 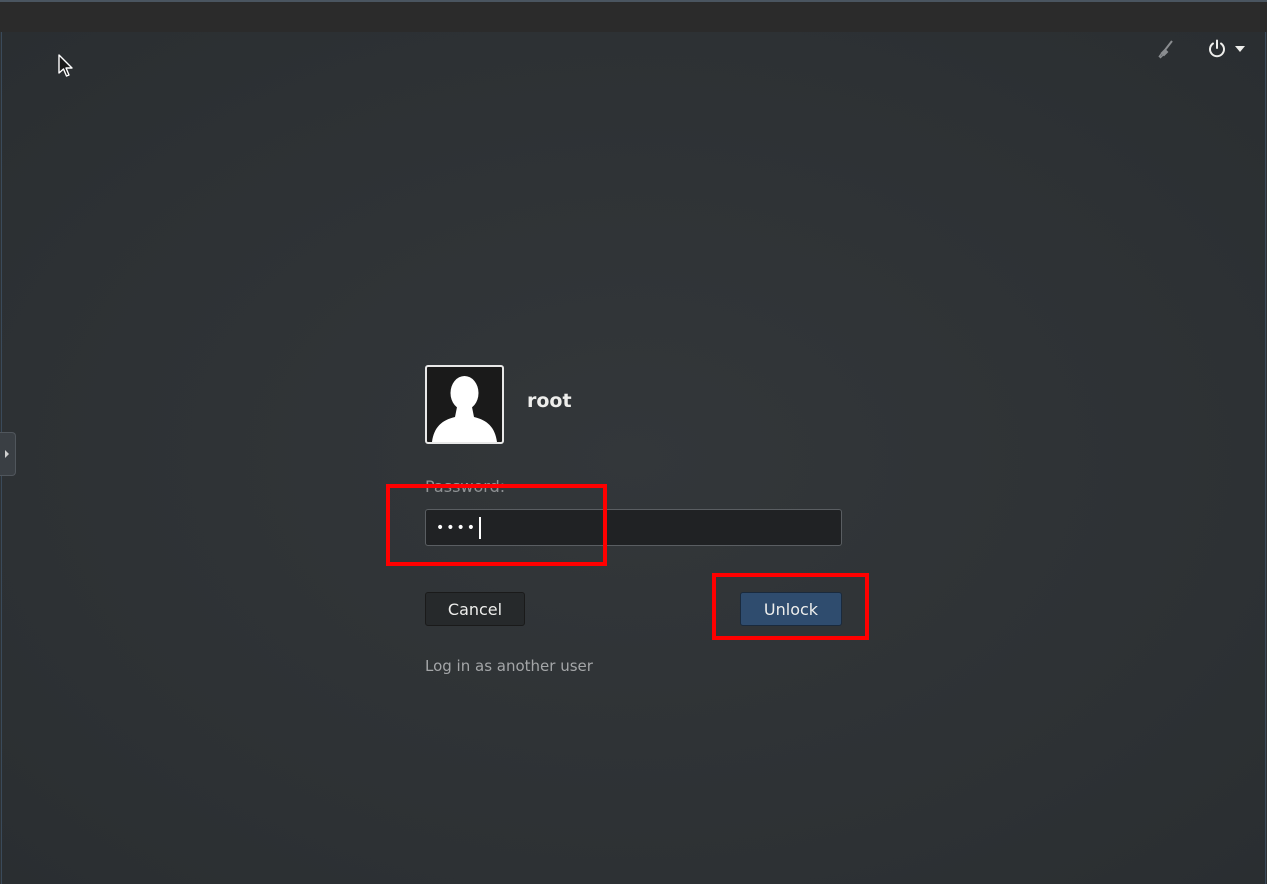 What do you see at coordinates (1200, 49) in the screenshot?
I see `system-status-area` at bounding box center [1200, 49].